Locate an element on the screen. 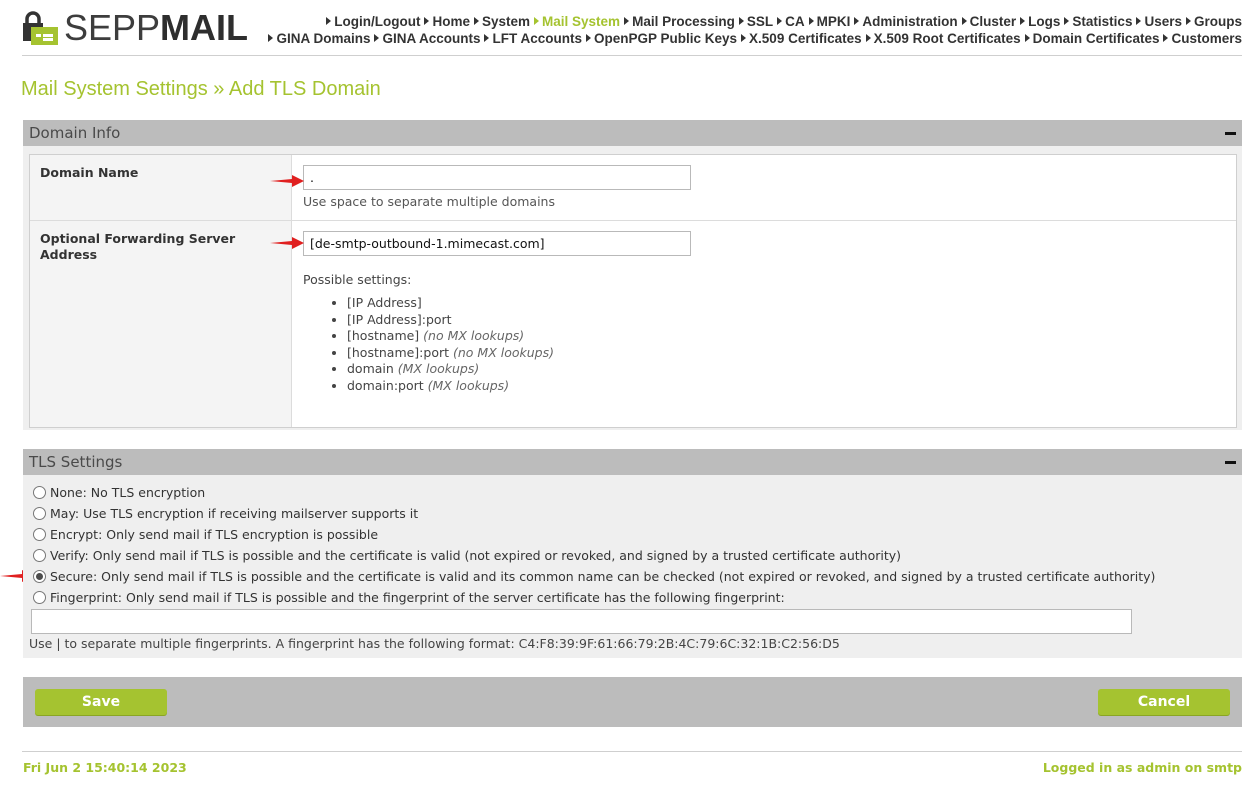 This screenshot has height=787, width=1250. nav-item-label: X.509 Root Certificates is located at coordinates (947, 38).